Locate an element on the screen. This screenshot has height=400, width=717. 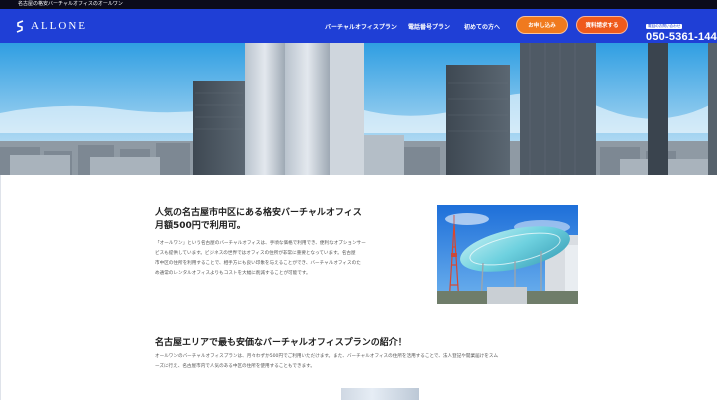
nav-item-phone-plan: 電話番号プラン is located at coordinates (429, 26).